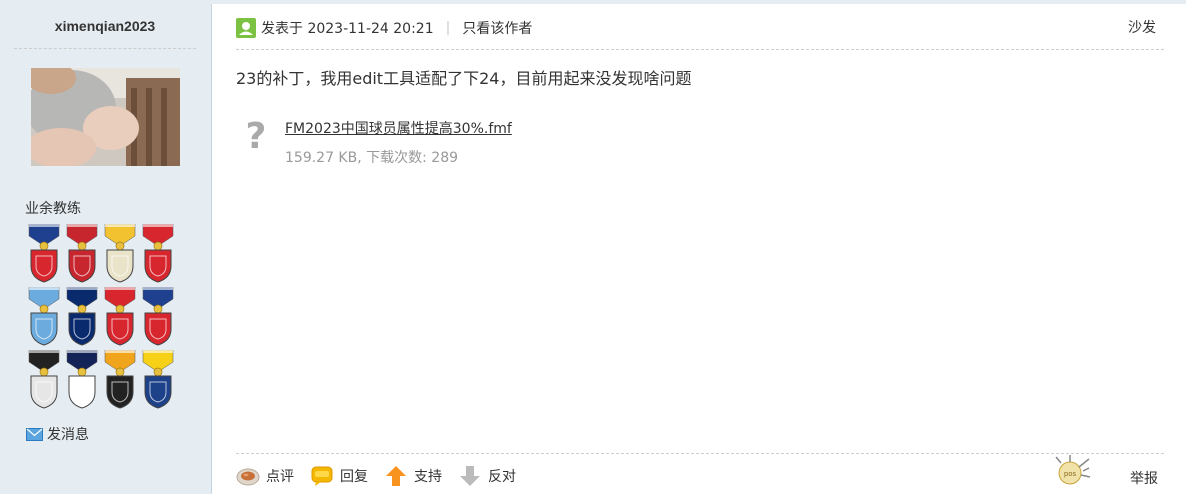 The width and height of the screenshot is (1186, 494). I want to click on user-rank: 业余教练, so click(53, 209).